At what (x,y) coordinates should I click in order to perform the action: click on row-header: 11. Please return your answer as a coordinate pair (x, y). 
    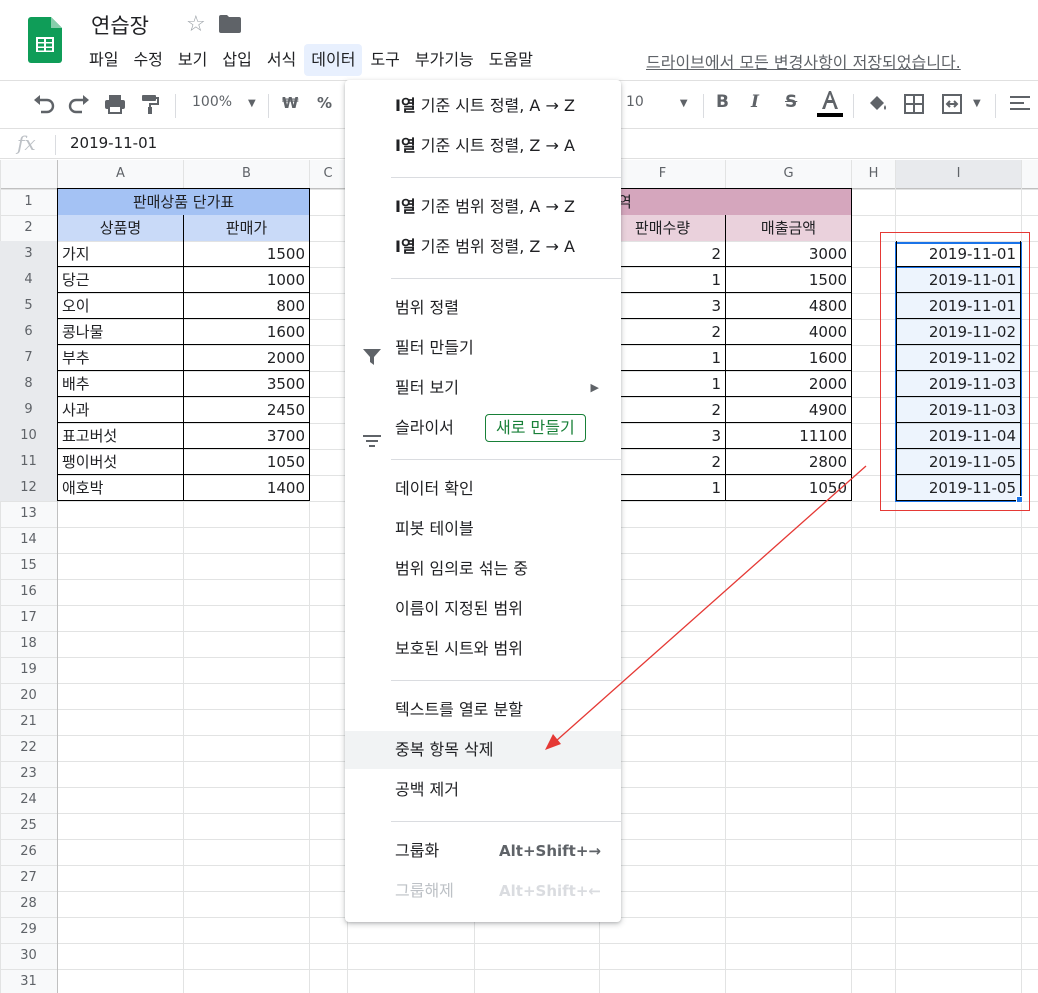
    Looking at the image, I should click on (28, 462).